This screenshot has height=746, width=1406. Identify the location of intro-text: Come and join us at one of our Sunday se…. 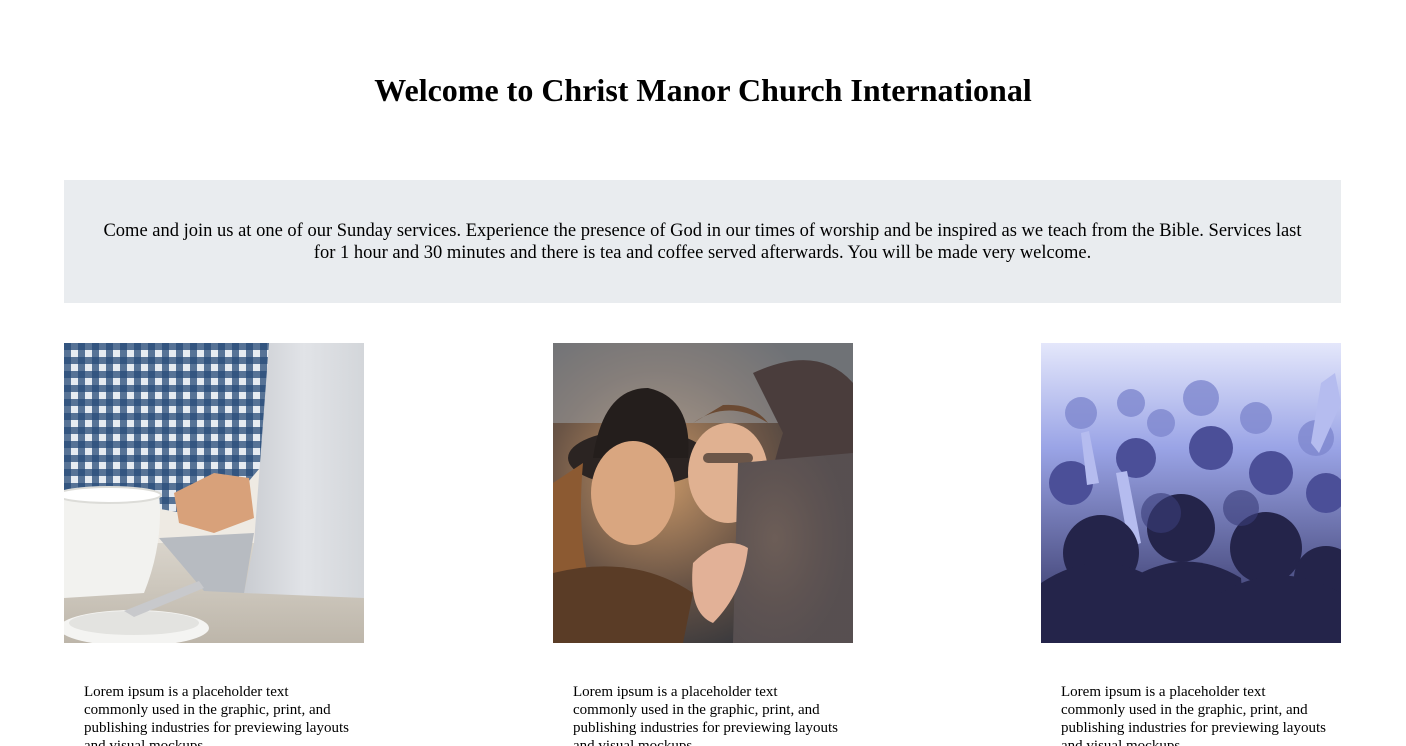
(702, 242).